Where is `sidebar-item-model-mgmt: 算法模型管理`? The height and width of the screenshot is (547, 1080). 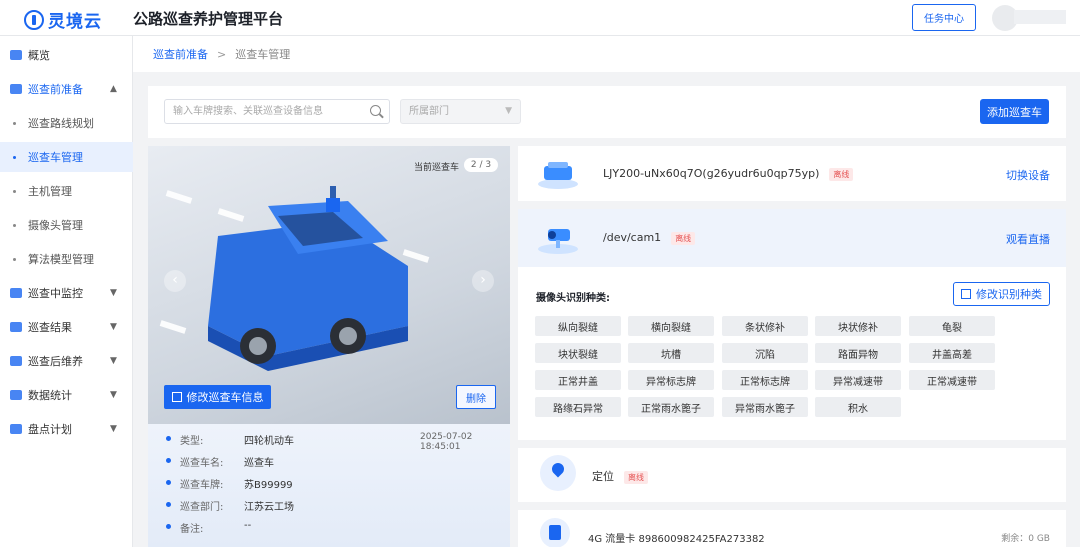 sidebar-item-model-mgmt: 算法模型管理 is located at coordinates (66, 259).